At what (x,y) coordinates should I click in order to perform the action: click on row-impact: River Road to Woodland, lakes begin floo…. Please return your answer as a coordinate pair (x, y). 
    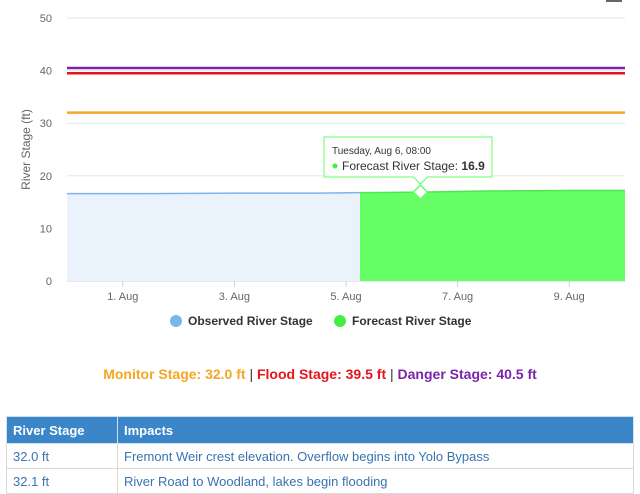
    Looking at the image, I should click on (375, 481).